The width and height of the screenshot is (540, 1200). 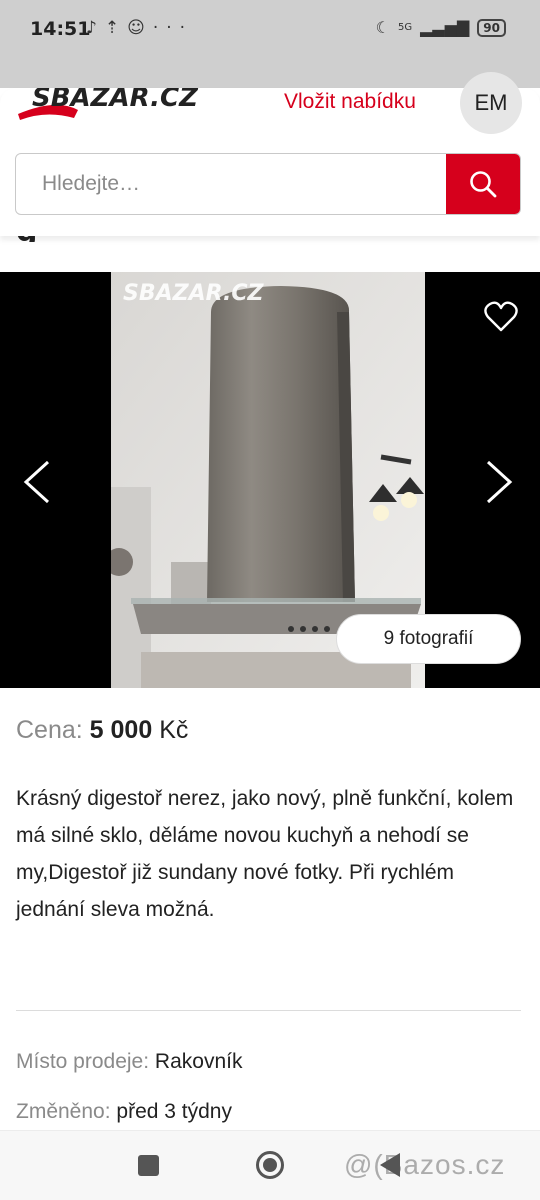 I want to click on snapchat-icon: ☺, so click(x=140, y=28).